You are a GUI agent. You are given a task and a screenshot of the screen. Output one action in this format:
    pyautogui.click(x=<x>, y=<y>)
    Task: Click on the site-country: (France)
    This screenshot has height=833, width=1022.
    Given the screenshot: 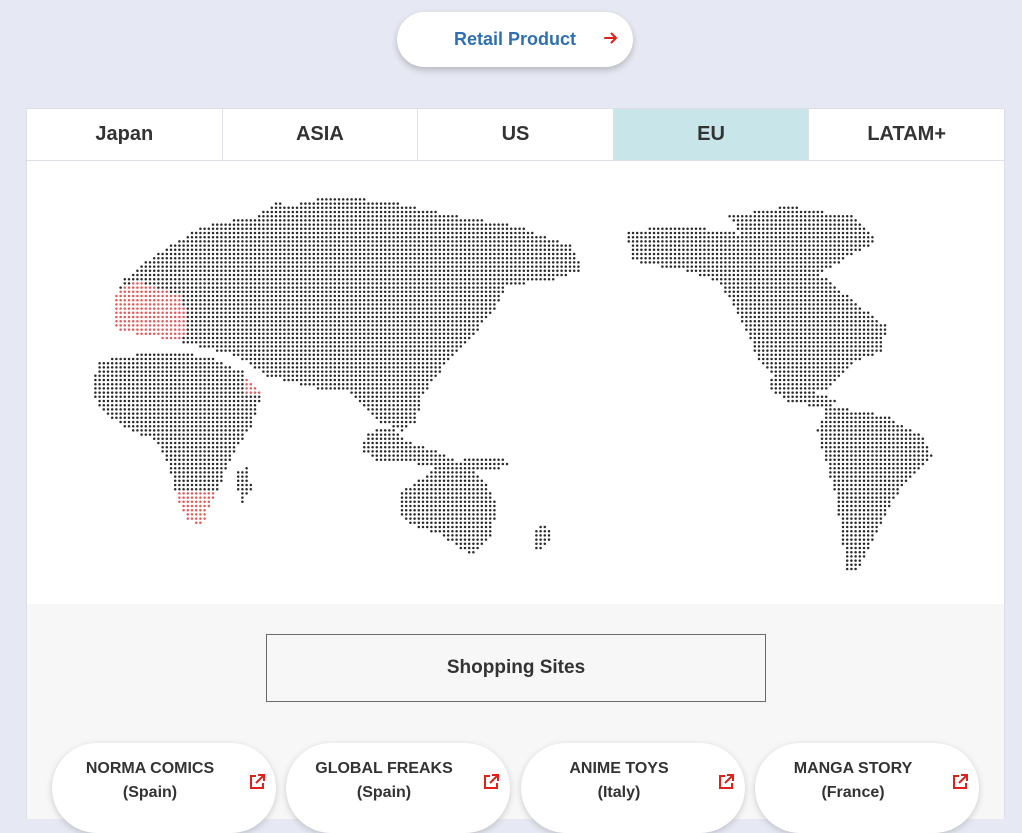 What is the action you would take?
    pyautogui.click(x=853, y=792)
    